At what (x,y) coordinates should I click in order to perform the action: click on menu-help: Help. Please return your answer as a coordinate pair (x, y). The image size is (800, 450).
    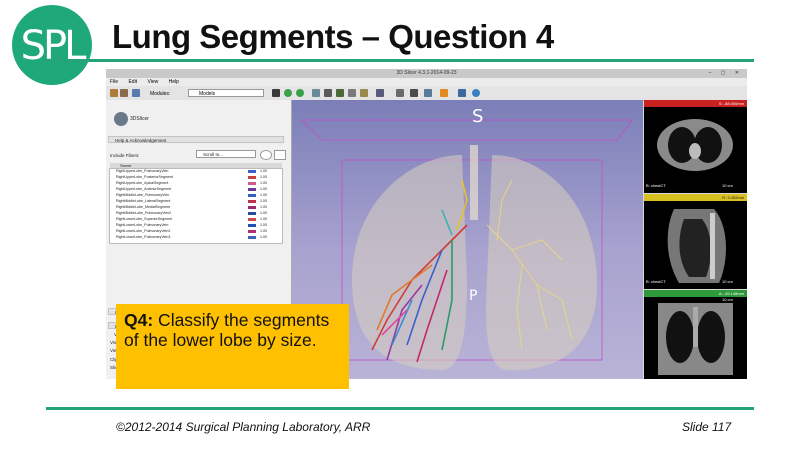
    Looking at the image, I should click on (174, 82).